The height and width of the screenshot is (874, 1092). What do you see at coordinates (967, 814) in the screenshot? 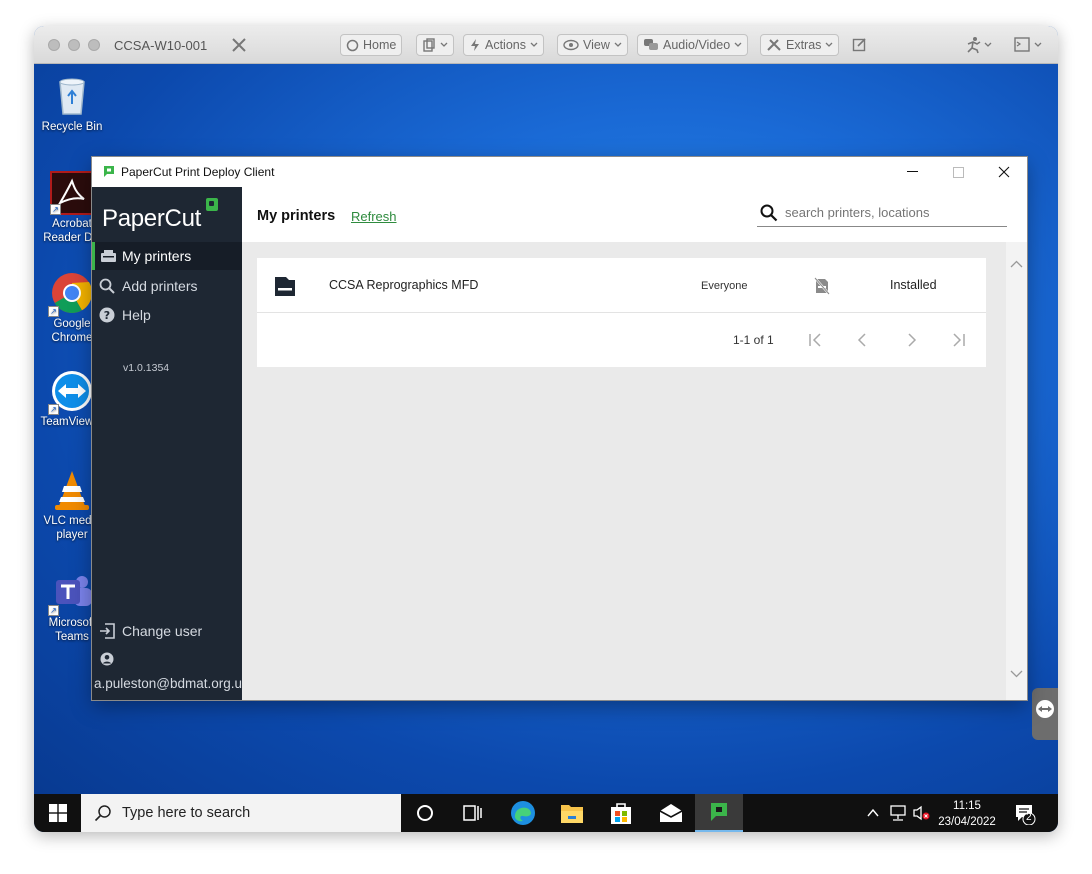
I see `system-clock: 11:15 23/04/2022` at bounding box center [967, 814].